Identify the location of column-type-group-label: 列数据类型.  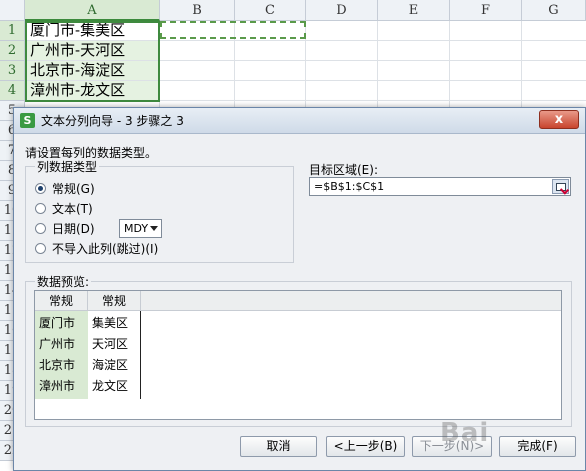
(67, 166).